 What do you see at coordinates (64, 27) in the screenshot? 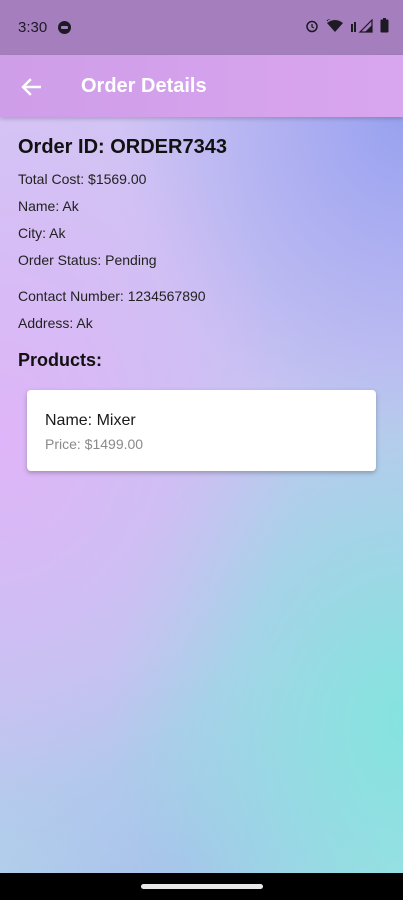
I see `notification-icon` at bounding box center [64, 27].